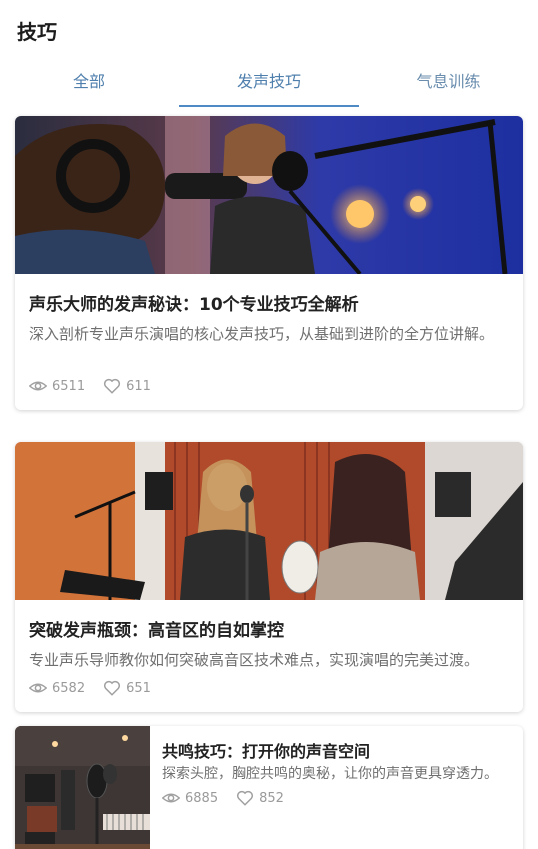 Image resolution: width=538 pixels, height=849 pixels. Describe the element at coordinates (99, 688) in the screenshot. I see `article-stats: 6582 651` at that location.